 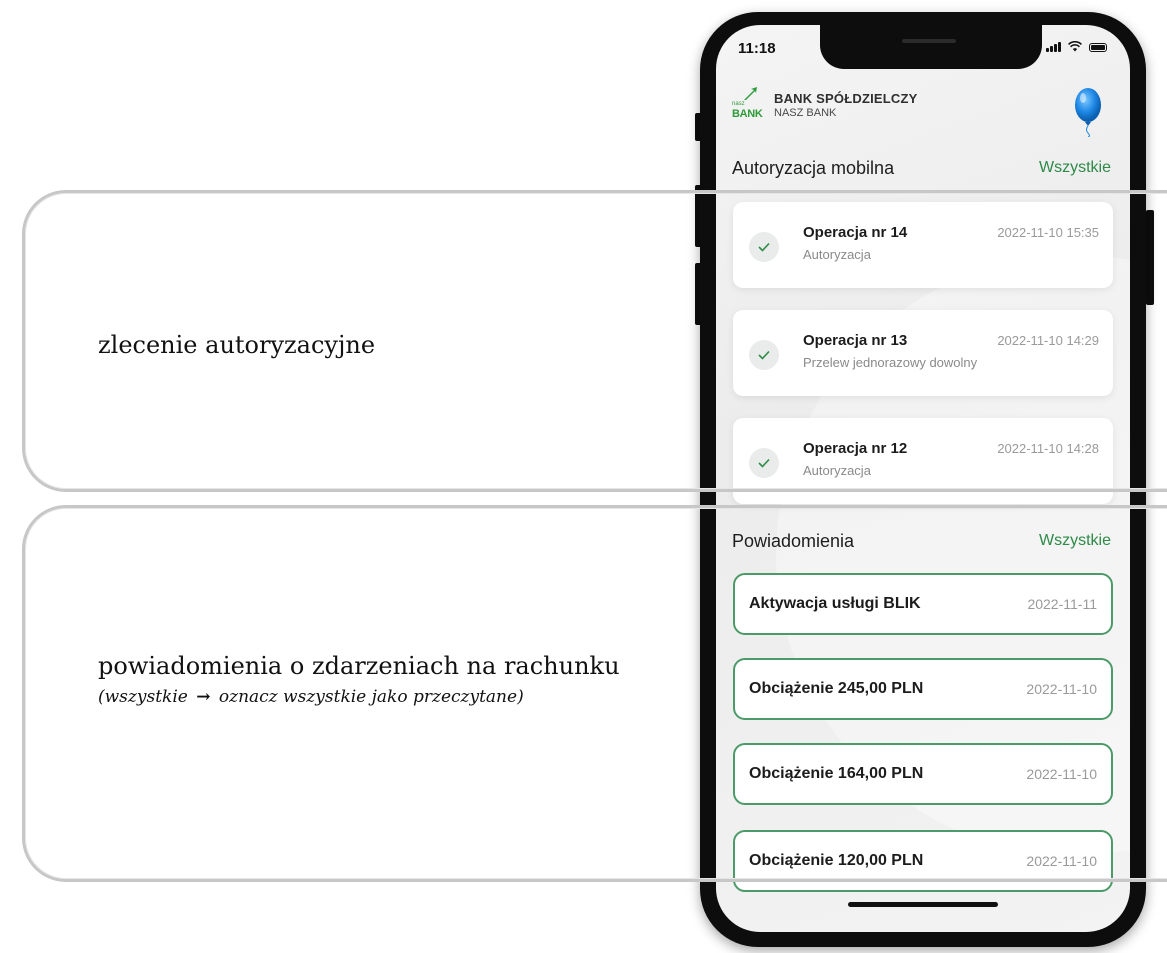 I want to click on leaf-icon, so click(x=750, y=93).